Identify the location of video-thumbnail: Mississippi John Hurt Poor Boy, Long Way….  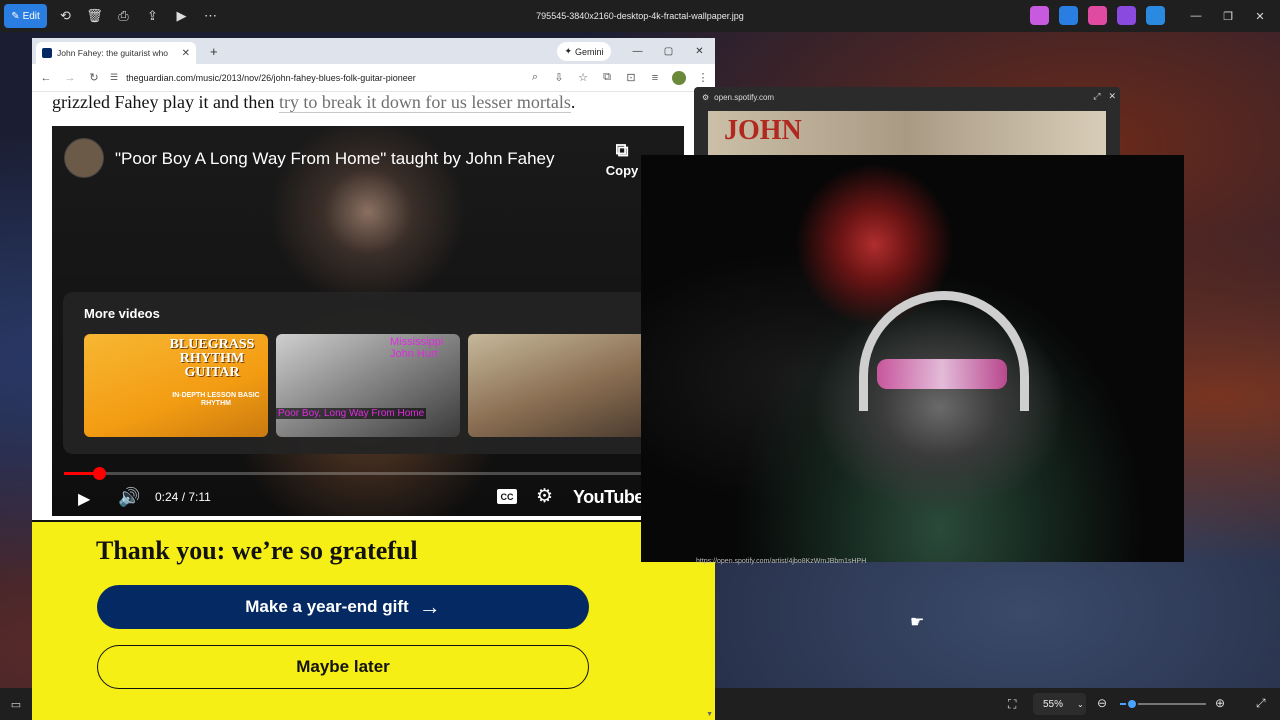
(368, 385).